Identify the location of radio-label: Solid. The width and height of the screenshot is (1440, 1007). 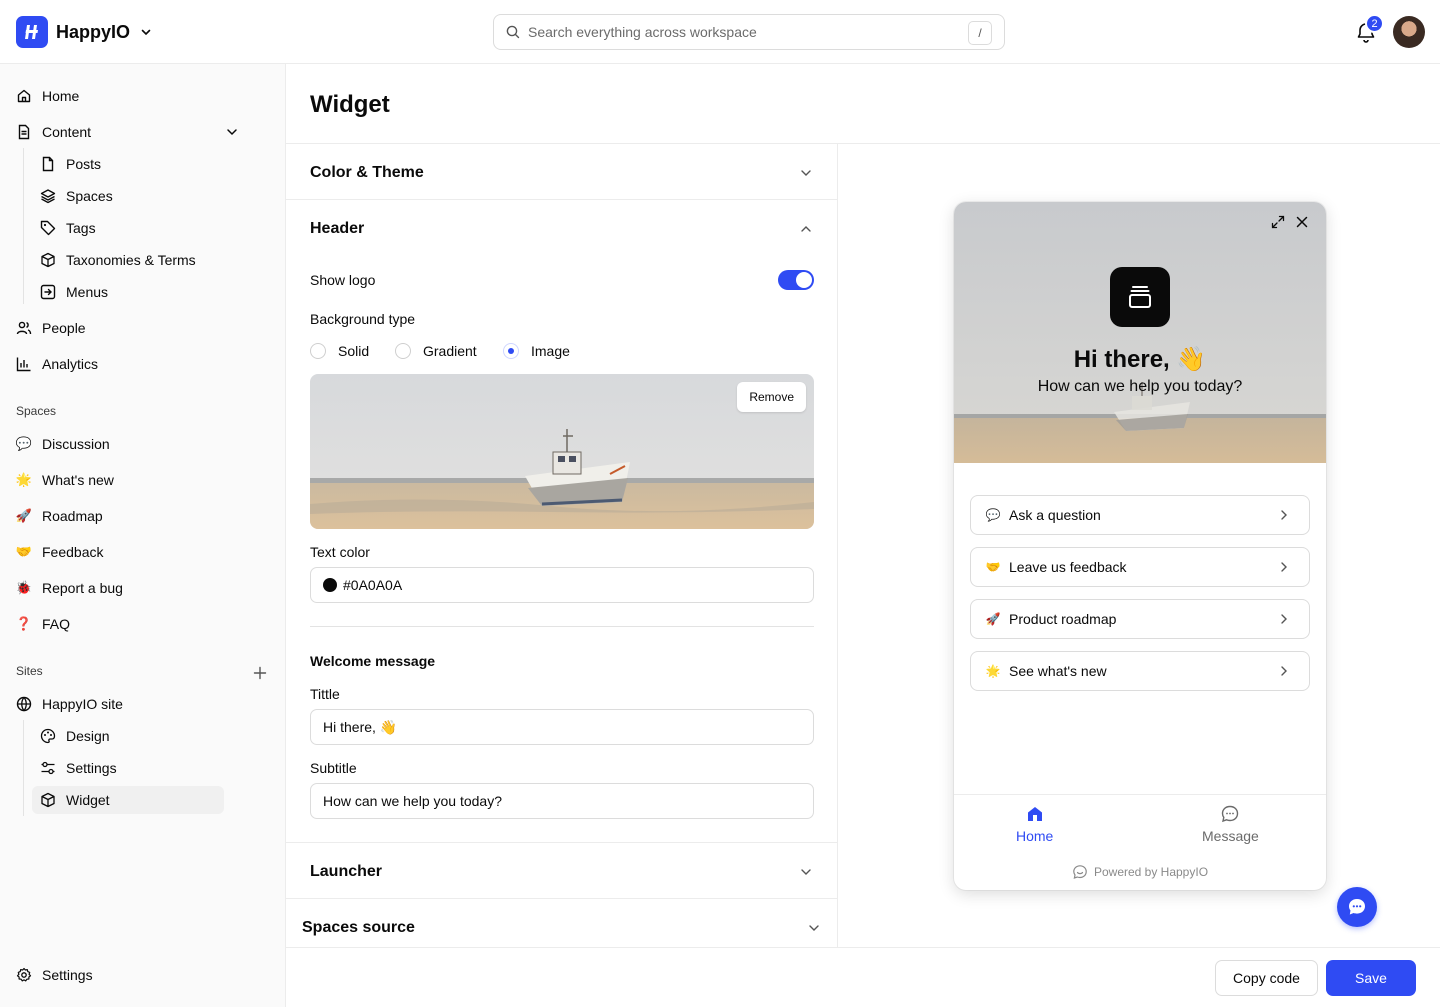
(354, 351).